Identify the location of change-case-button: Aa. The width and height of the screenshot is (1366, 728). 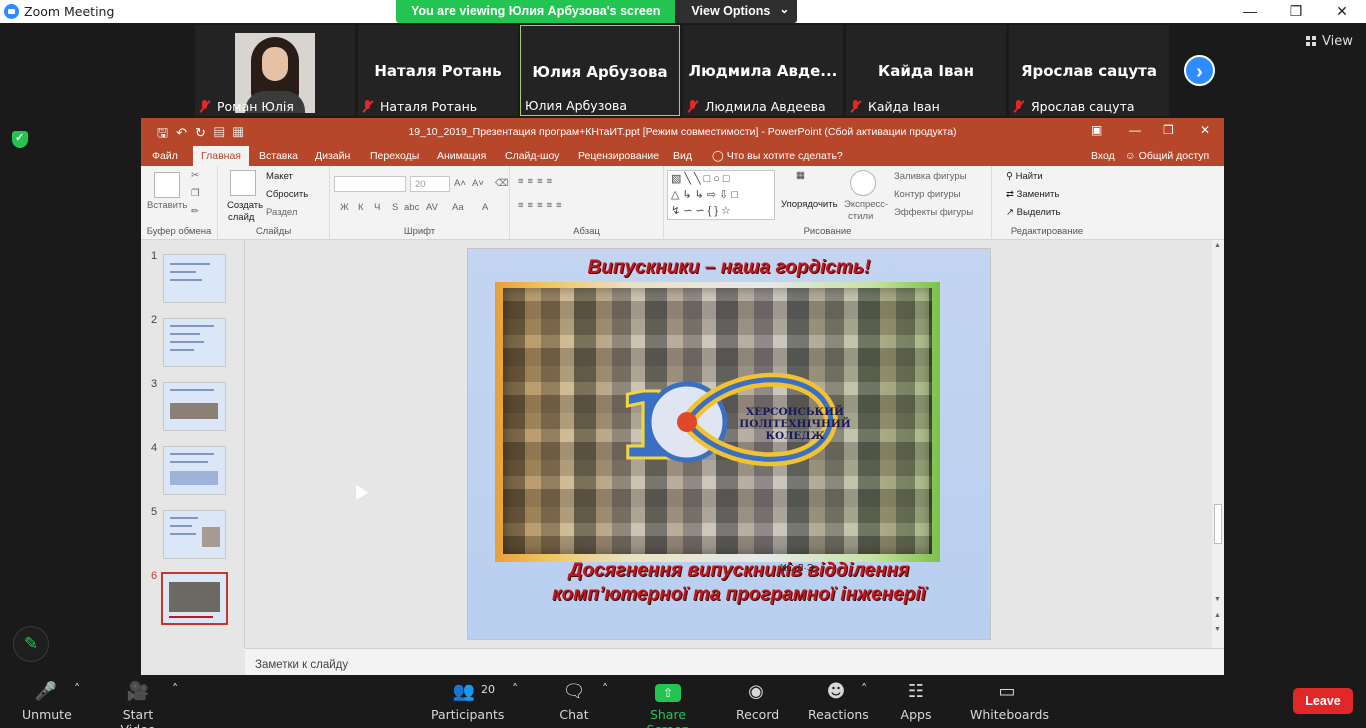
(458, 207).